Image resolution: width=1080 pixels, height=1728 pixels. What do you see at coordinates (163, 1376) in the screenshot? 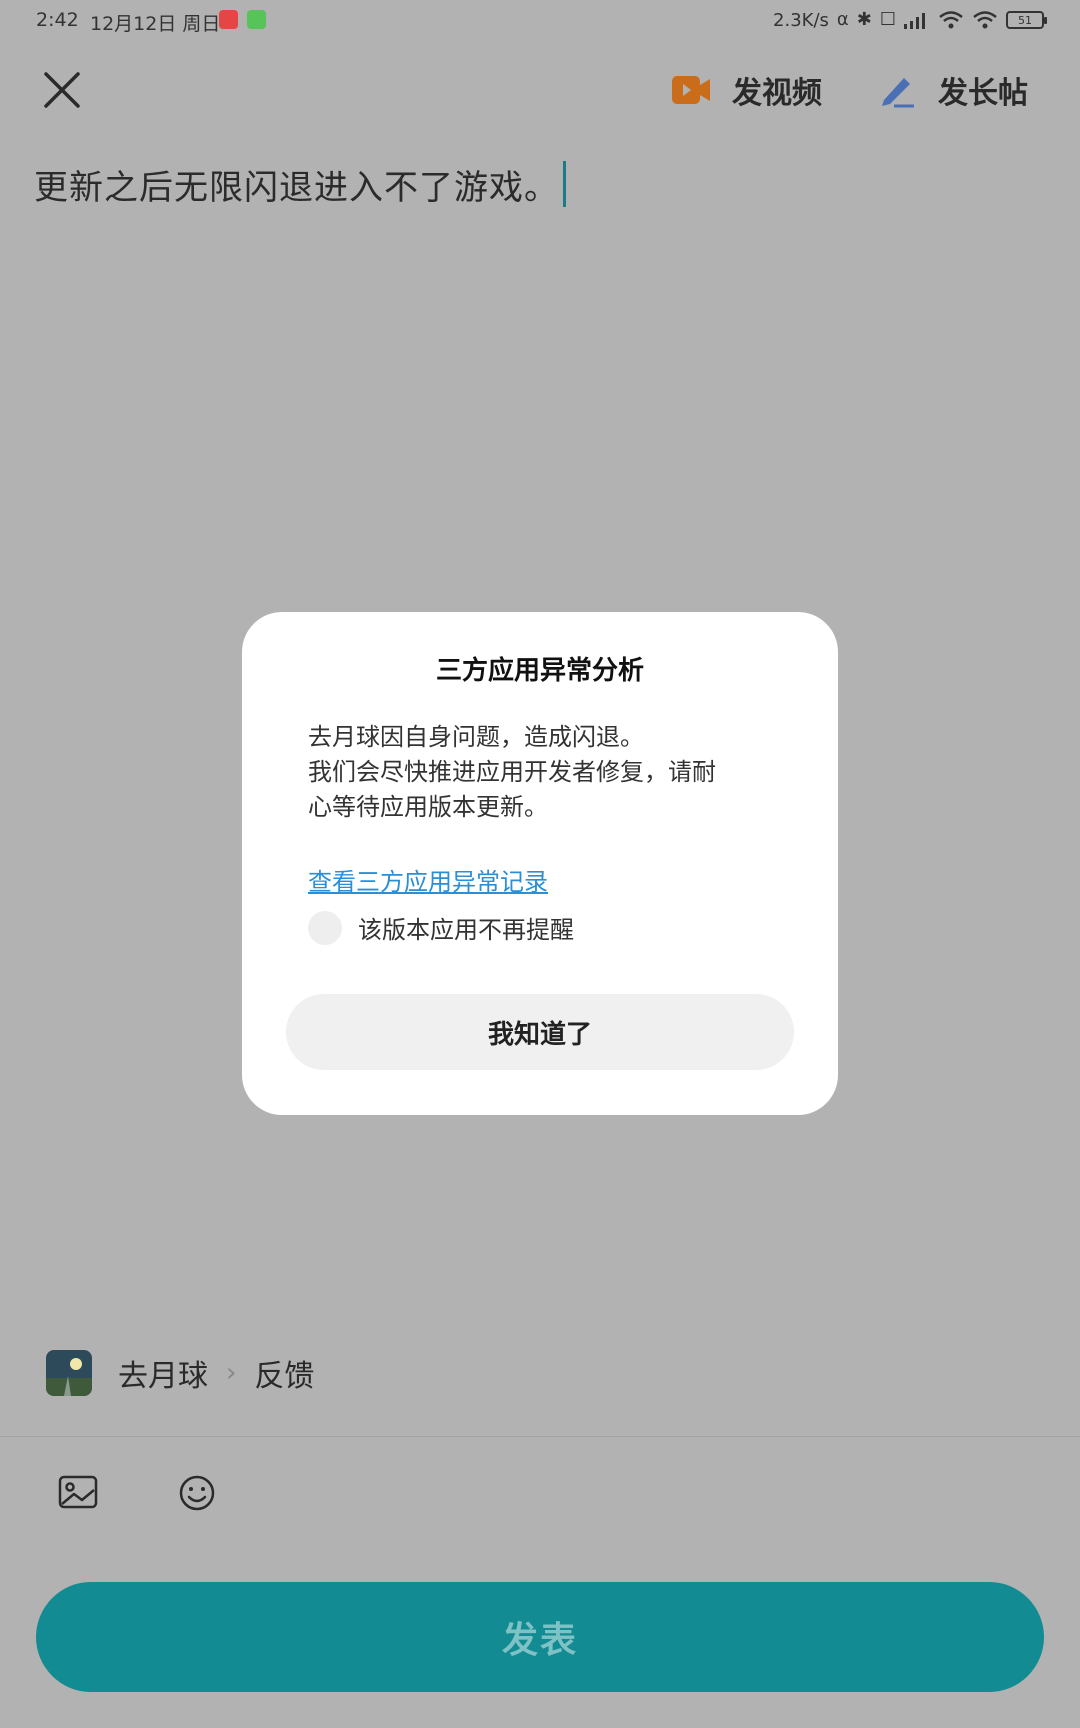
I see `forum-name: 去月球` at bounding box center [163, 1376].